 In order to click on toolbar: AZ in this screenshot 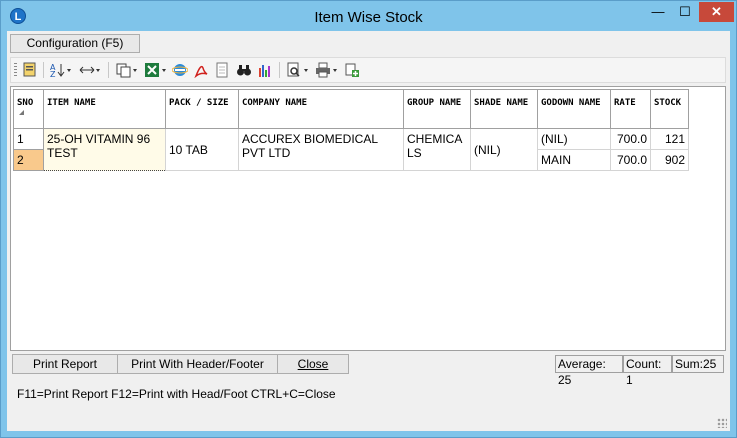, I will do `click(368, 70)`.